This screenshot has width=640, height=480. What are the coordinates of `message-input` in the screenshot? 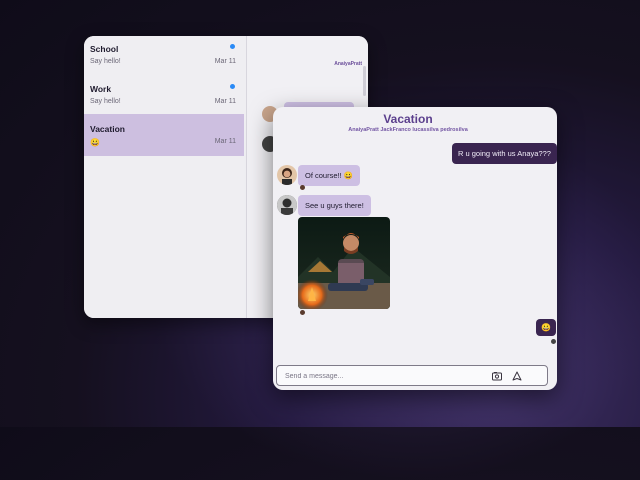 It's located at (380, 376).